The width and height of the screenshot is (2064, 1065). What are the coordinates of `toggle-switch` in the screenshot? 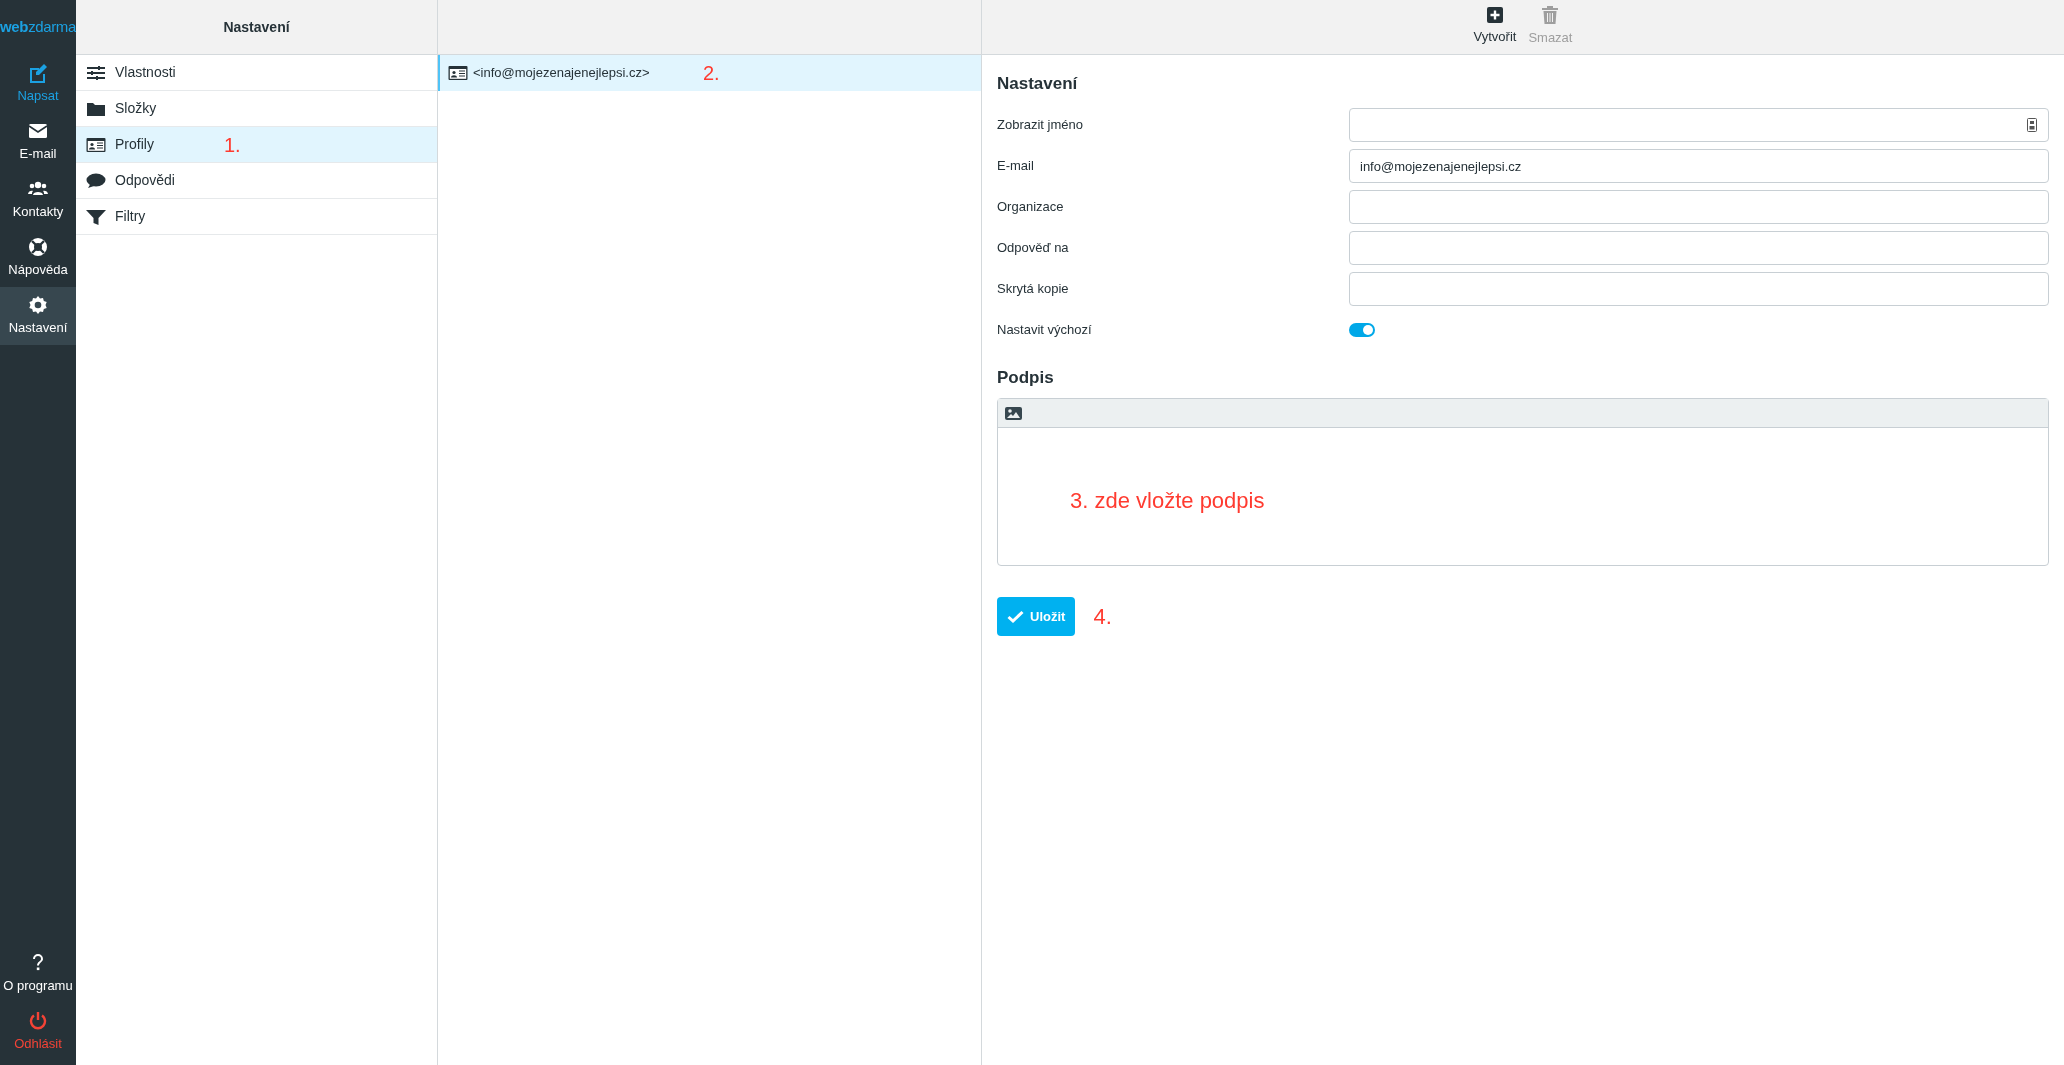 It's located at (1362, 330).